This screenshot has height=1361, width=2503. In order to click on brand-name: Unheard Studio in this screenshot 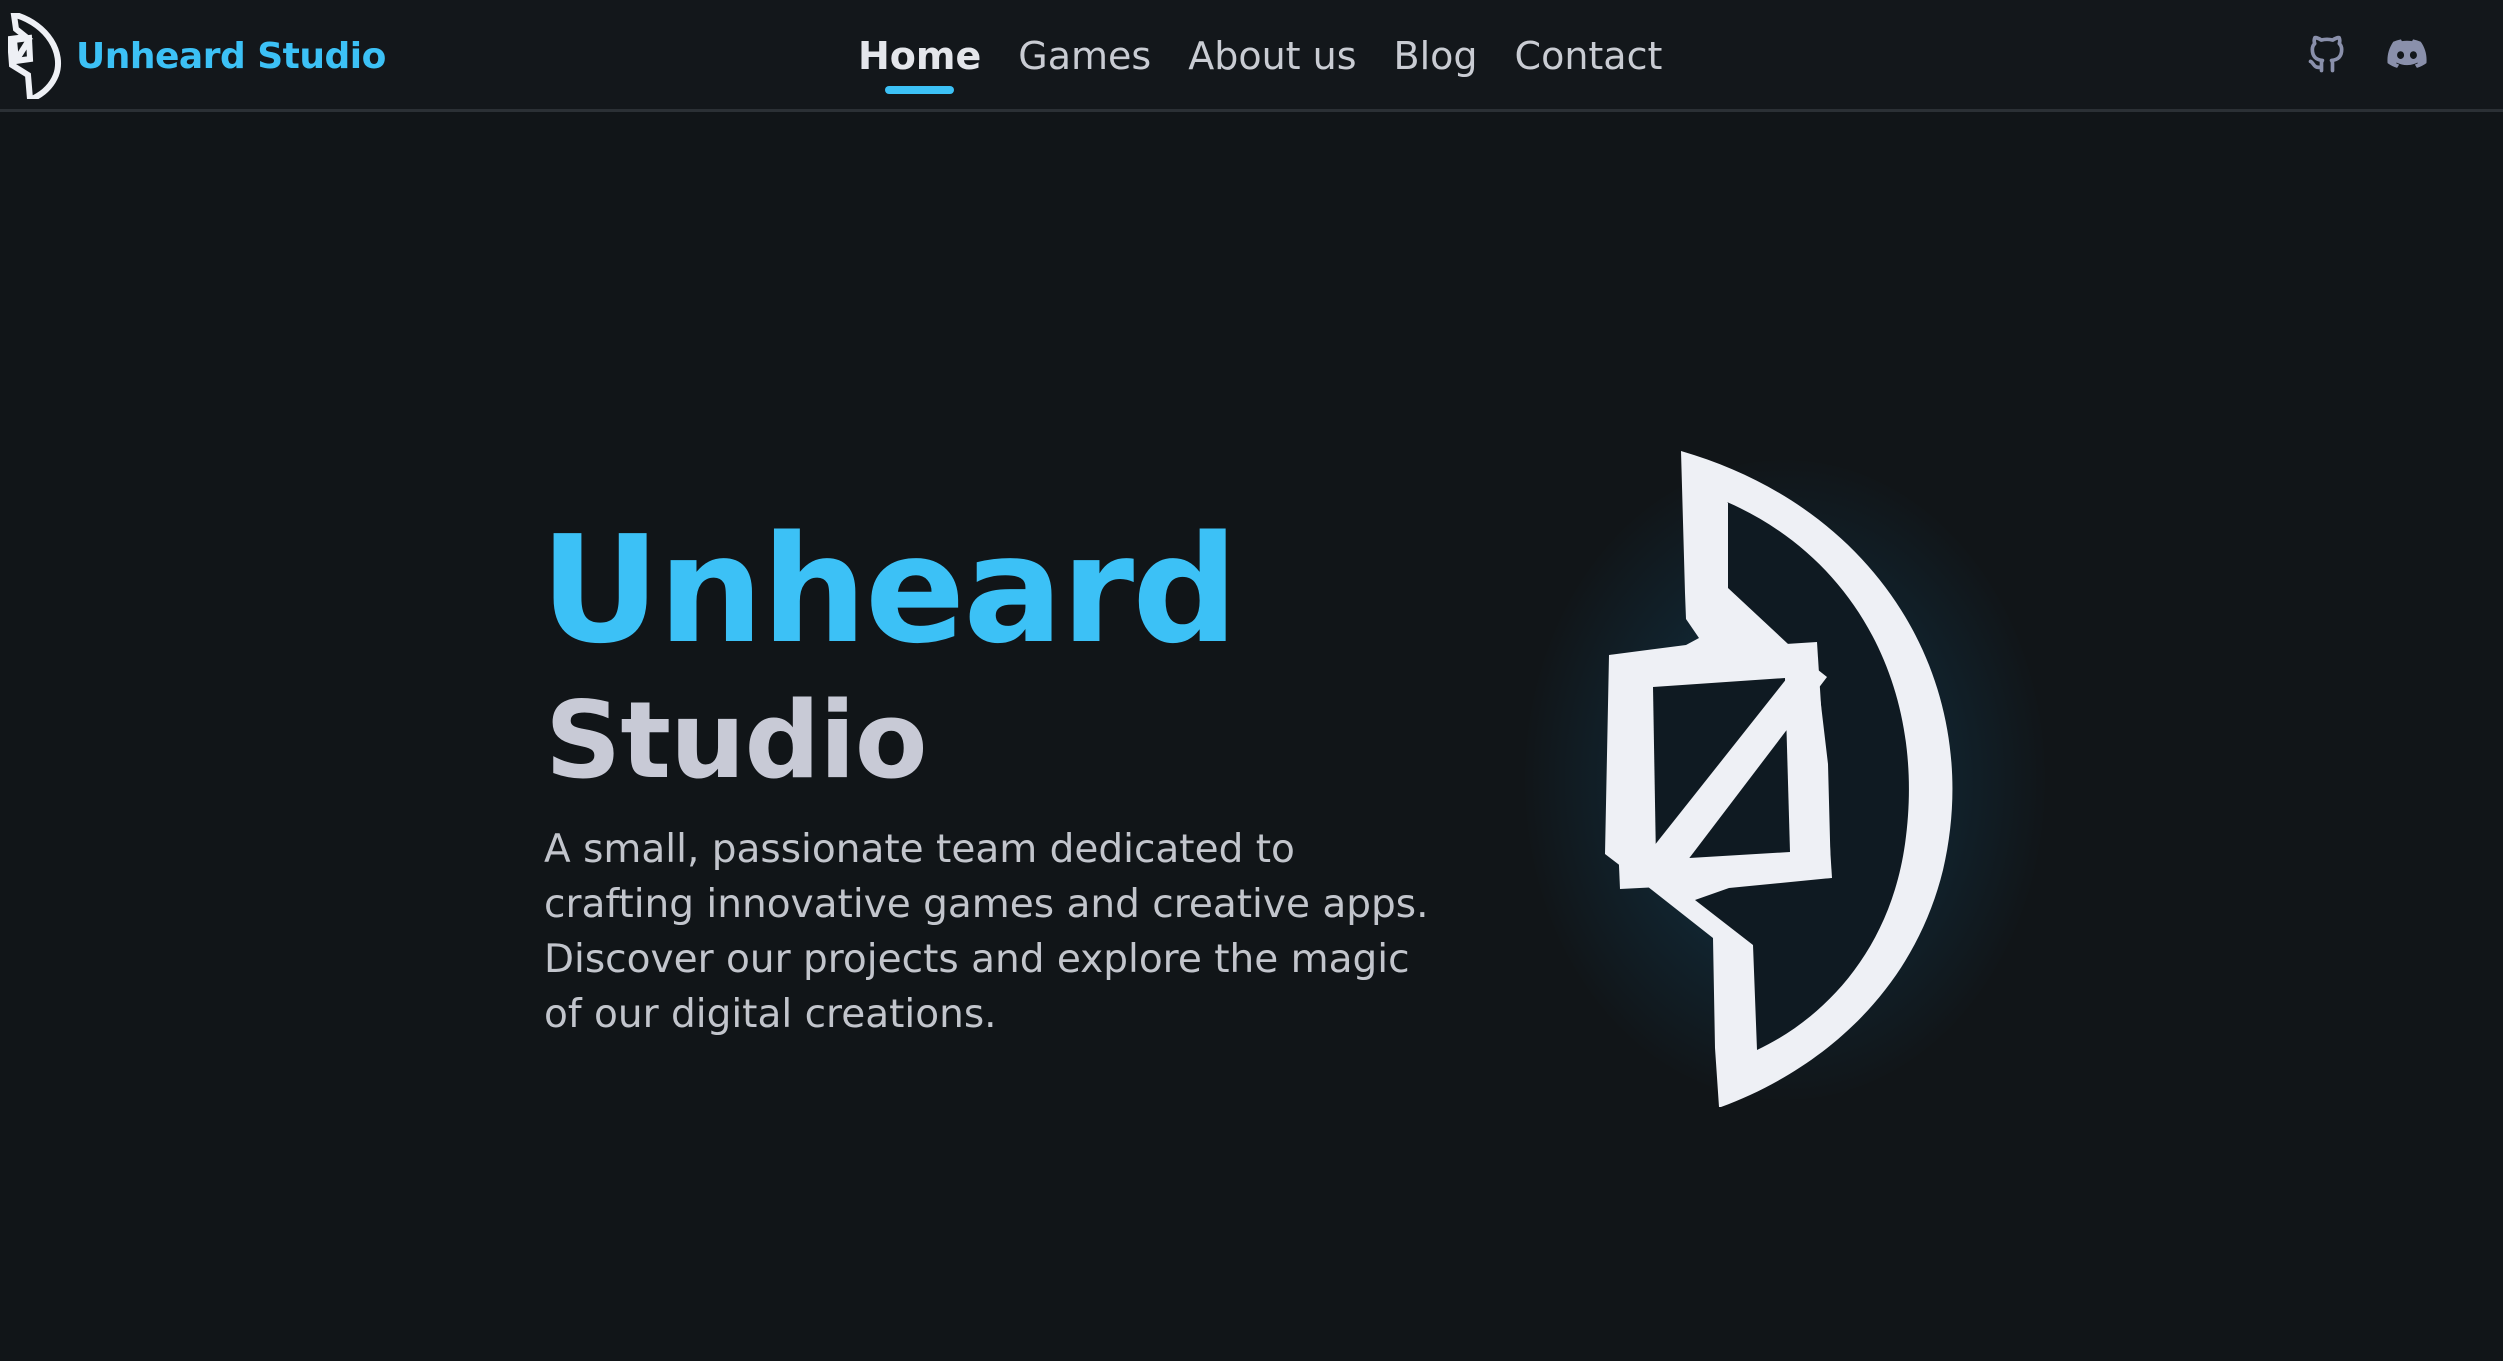, I will do `click(231, 56)`.